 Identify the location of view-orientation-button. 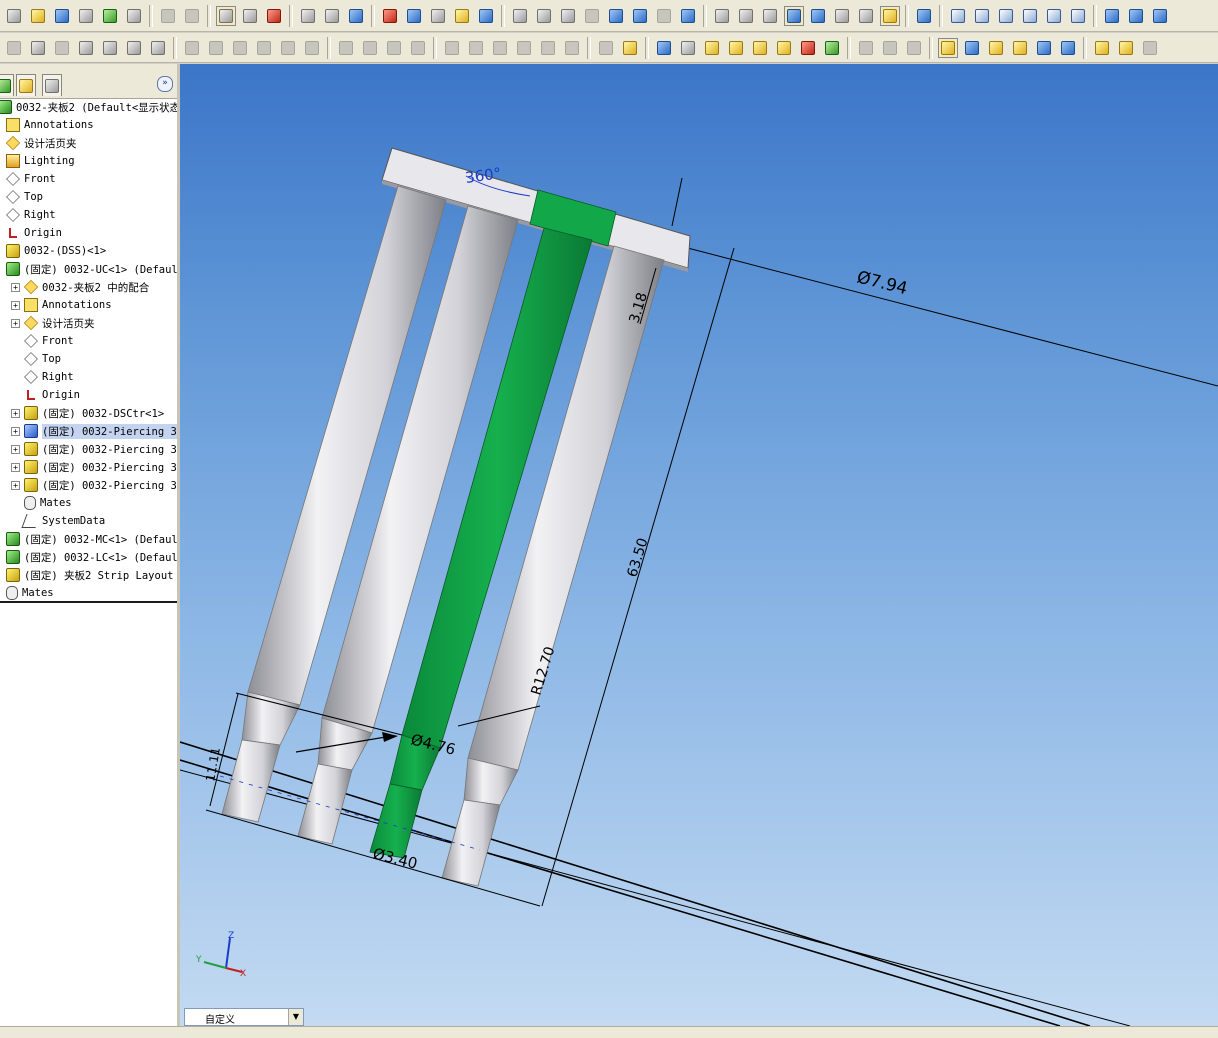
(688, 16).